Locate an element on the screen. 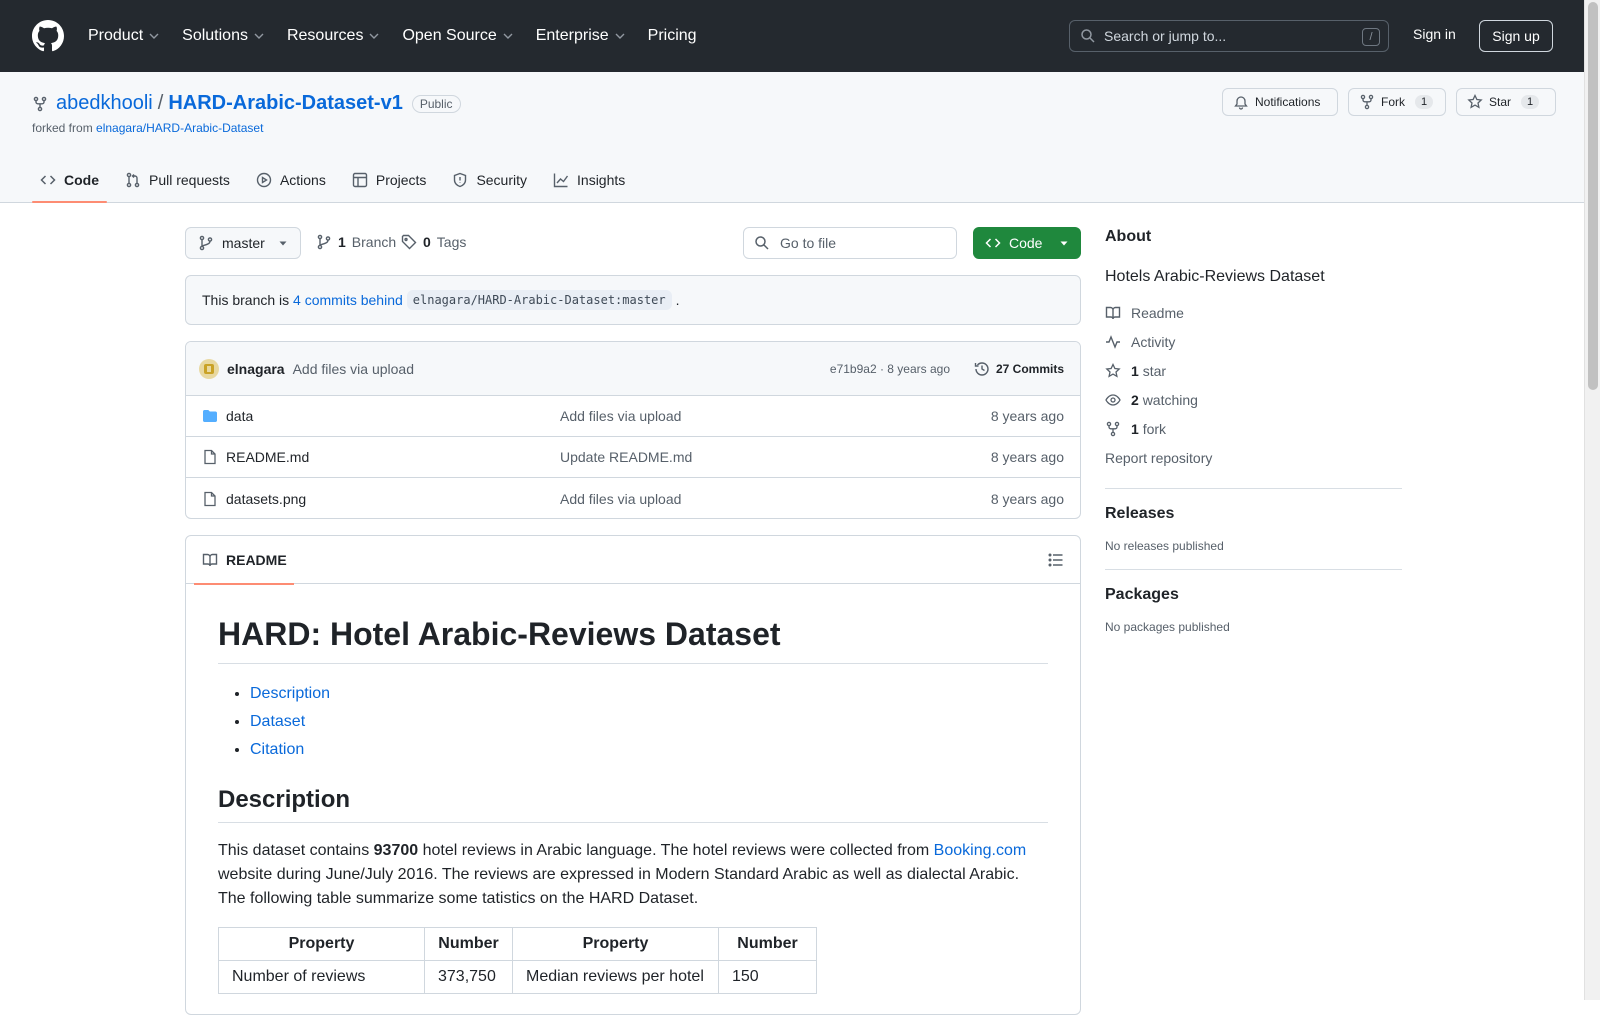 This screenshot has width=1600, height=1015. table-row: README.md Update README.md 8 years ago is located at coordinates (633, 457).